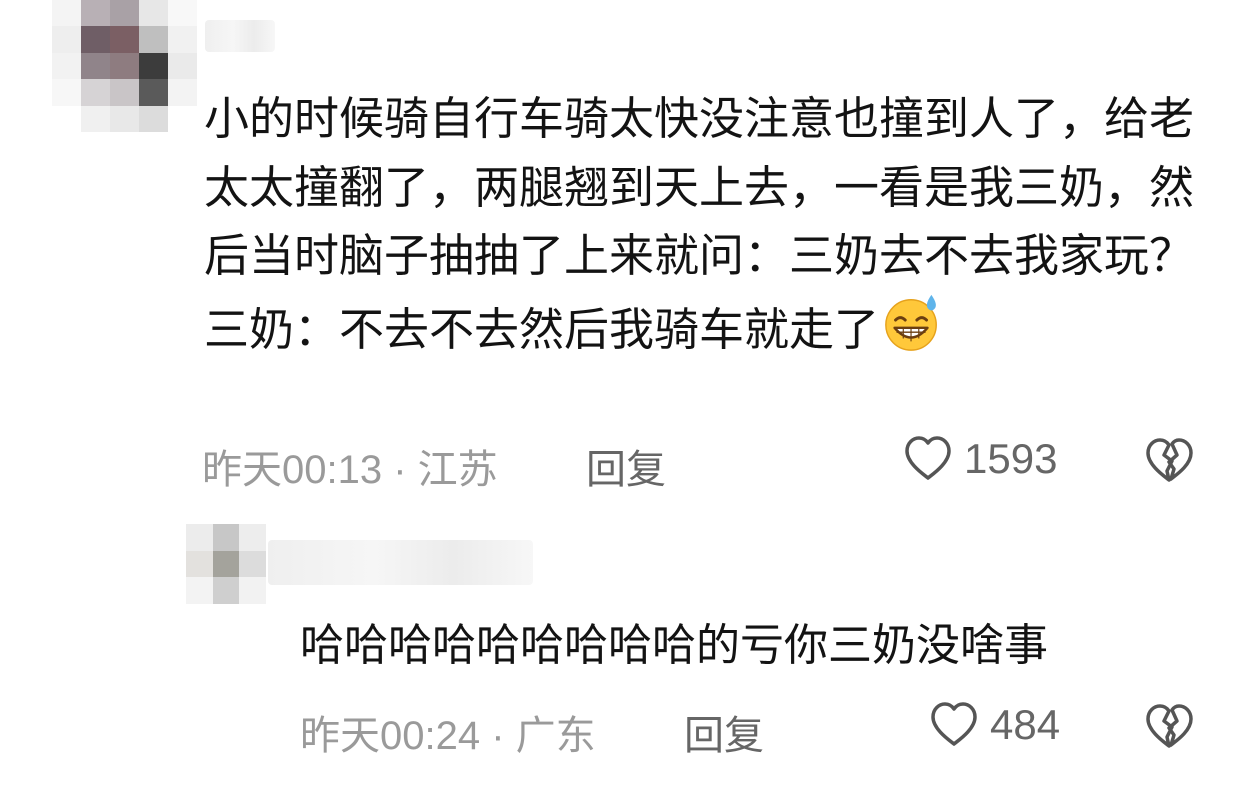  I want to click on location: 广东, so click(555, 736).